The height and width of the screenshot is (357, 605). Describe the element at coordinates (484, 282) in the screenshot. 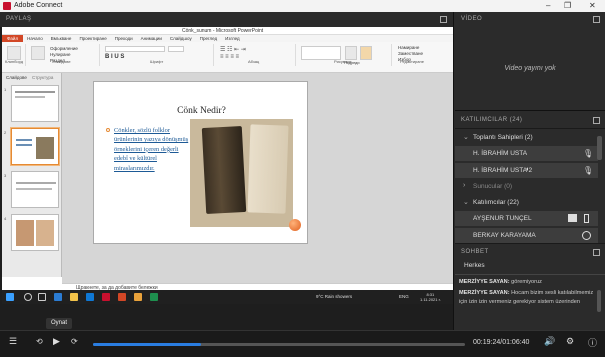

I see `chat-sender: MERZİYYE SAYAN:` at that location.